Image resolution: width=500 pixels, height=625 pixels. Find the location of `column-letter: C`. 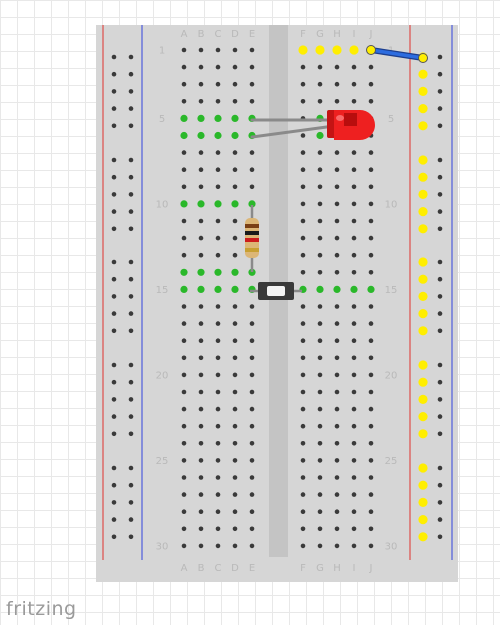

column-letter: C is located at coordinates (218, 34).